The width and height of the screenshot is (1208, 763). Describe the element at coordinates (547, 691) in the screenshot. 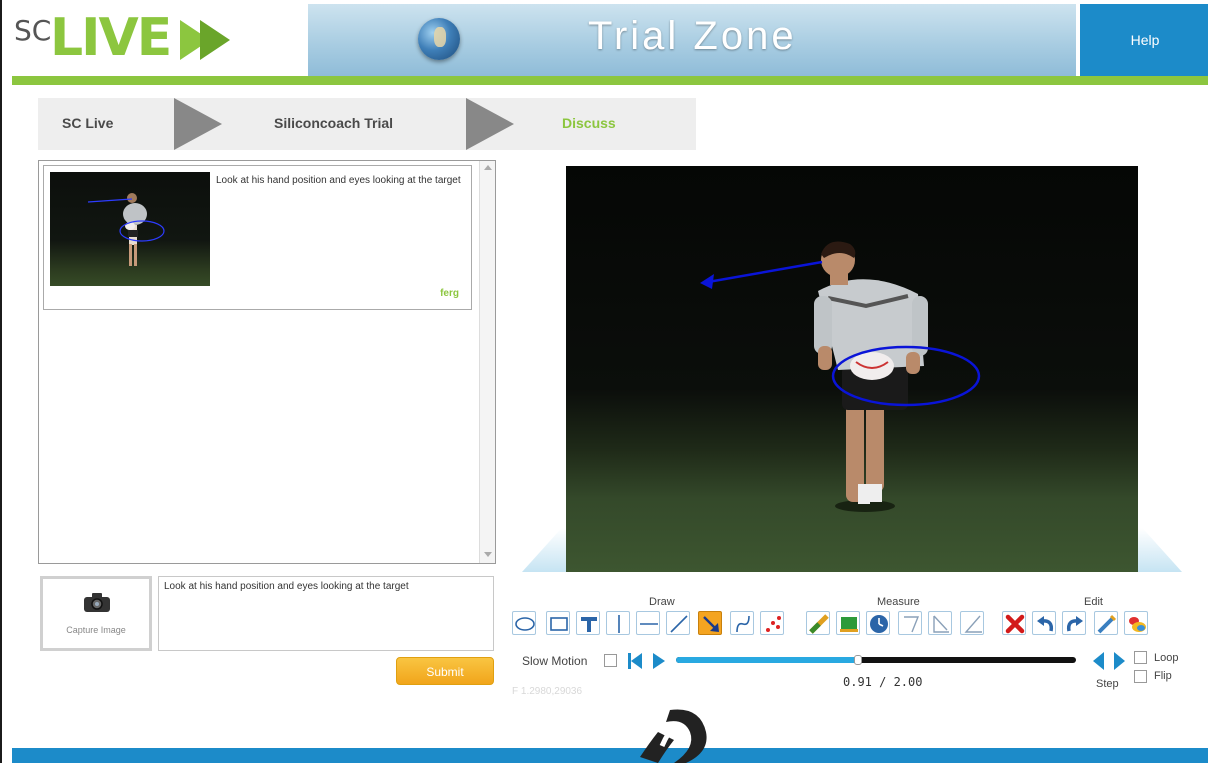

I see `coordinate-readout: F 1.2980,29036` at that location.